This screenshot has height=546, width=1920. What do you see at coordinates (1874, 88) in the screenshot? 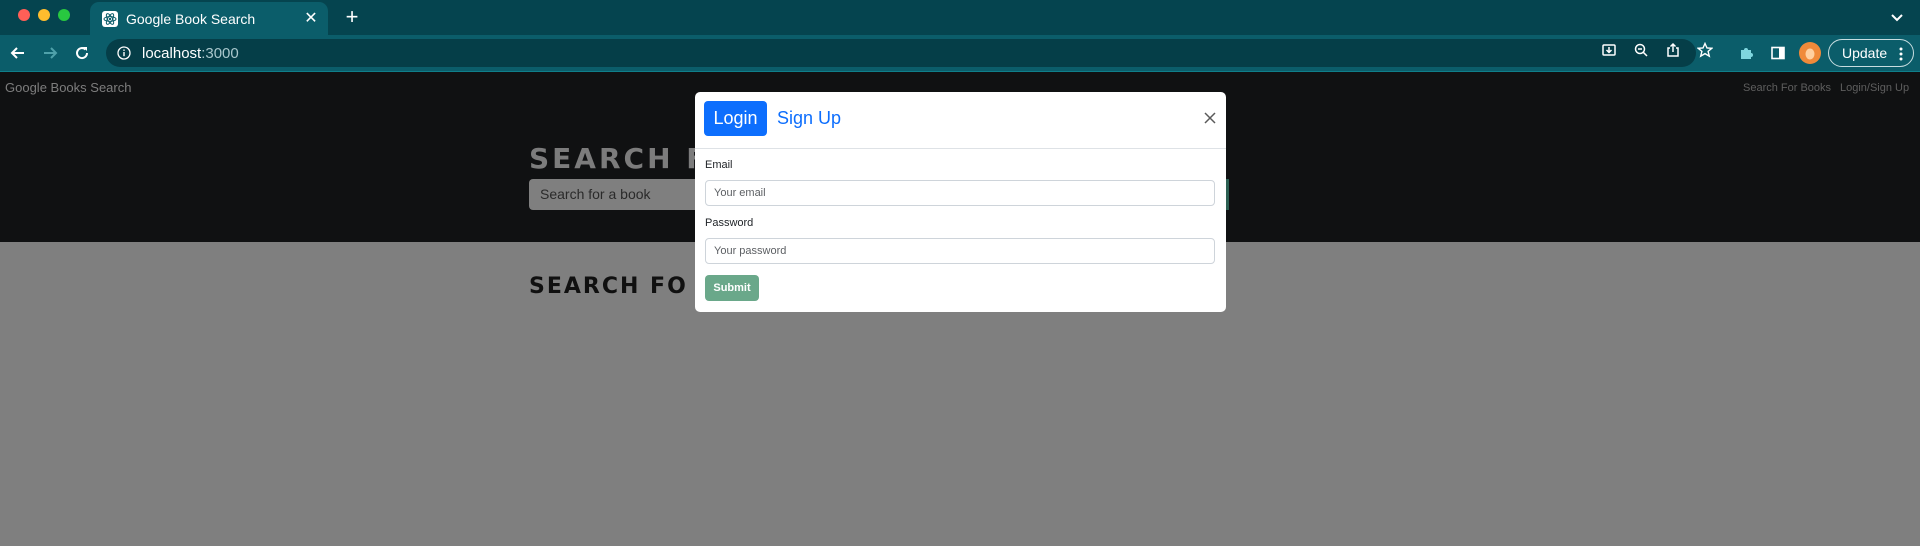
I see `nav-link-login: Login/Sign Up` at bounding box center [1874, 88].